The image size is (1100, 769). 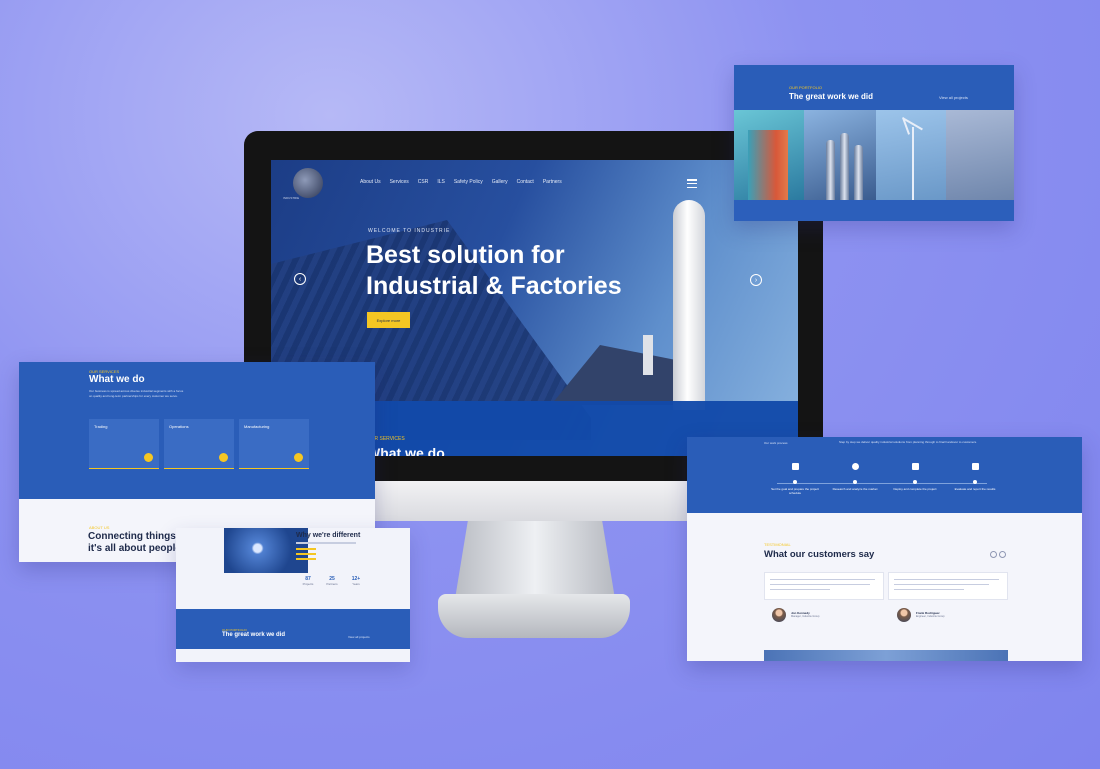 I want to click on process-step-2: Research and analyze the market, so click(x=855, y=477).